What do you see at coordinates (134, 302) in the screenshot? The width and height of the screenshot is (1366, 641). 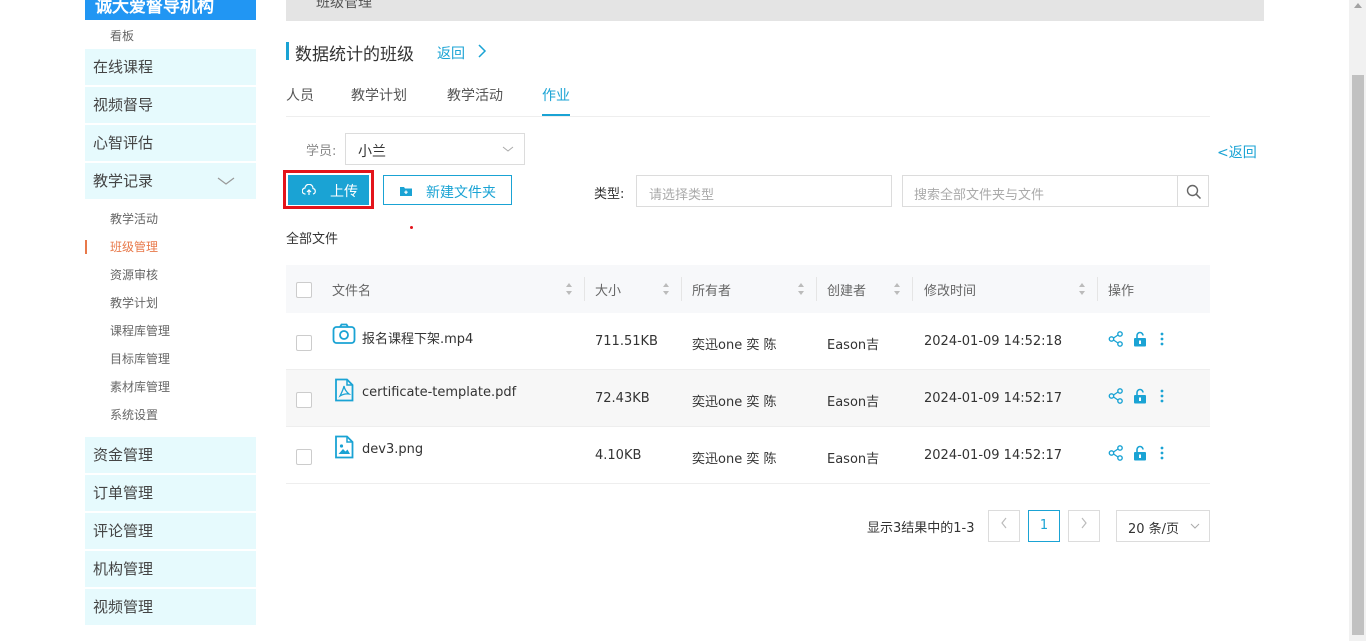 I see `sidebar-sub-teaching-plan: 教学计划` at bounding box center [134, 302].